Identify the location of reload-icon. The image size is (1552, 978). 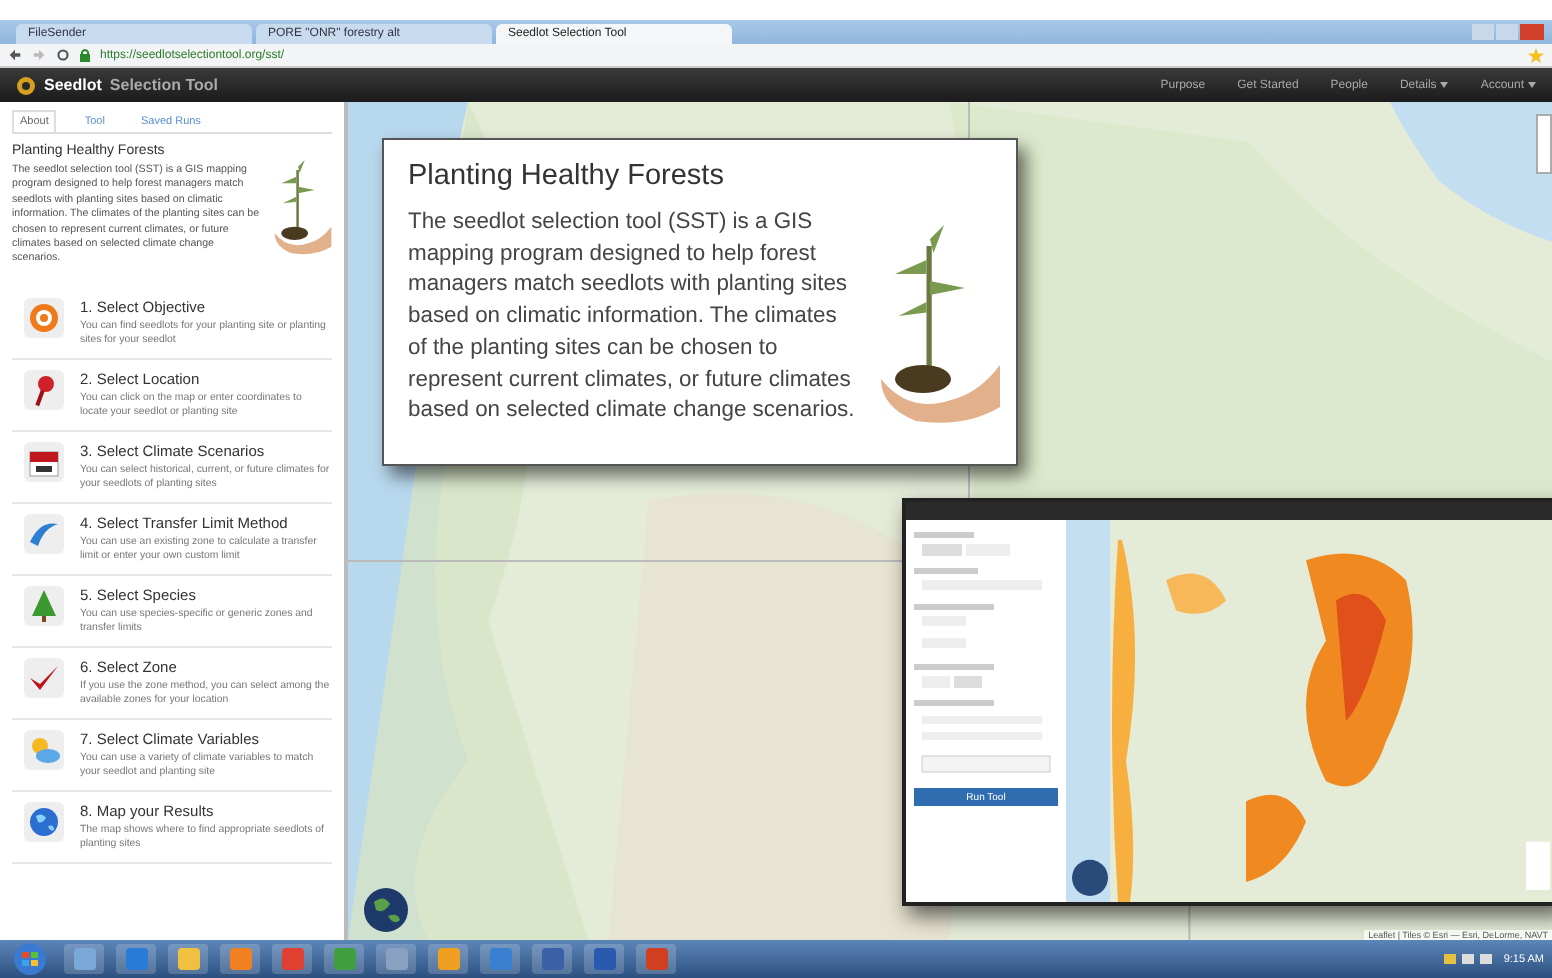
(63, 55).